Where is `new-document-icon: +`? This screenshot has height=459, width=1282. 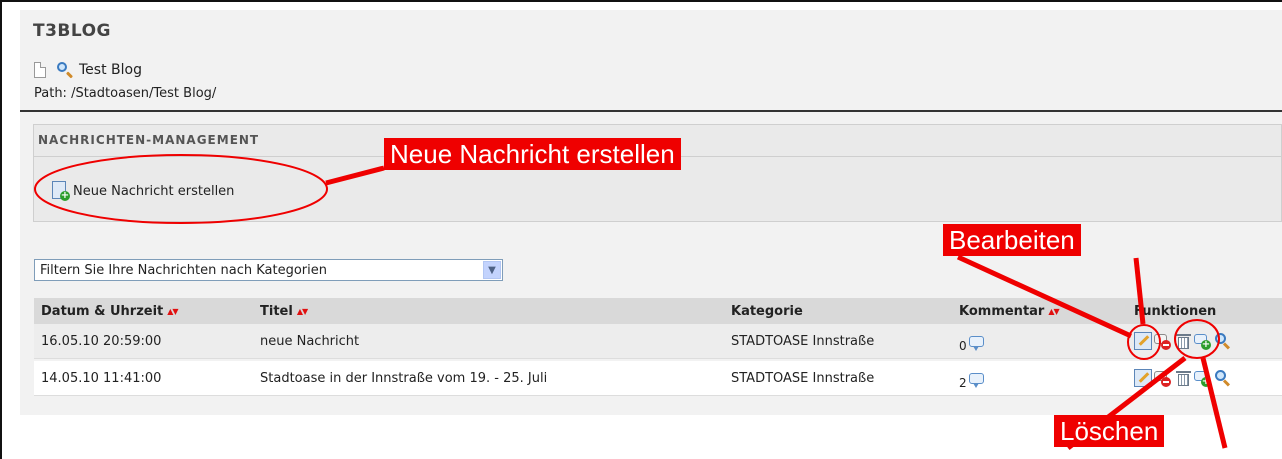
new-document-icon: + is located at coordinates (61, 191).